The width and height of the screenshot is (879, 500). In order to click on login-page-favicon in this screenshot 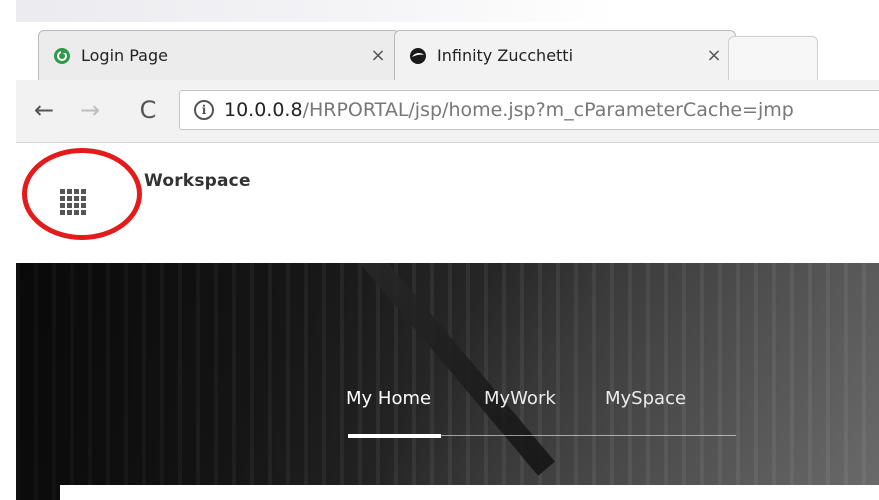, I will do `click(62, 56)`.